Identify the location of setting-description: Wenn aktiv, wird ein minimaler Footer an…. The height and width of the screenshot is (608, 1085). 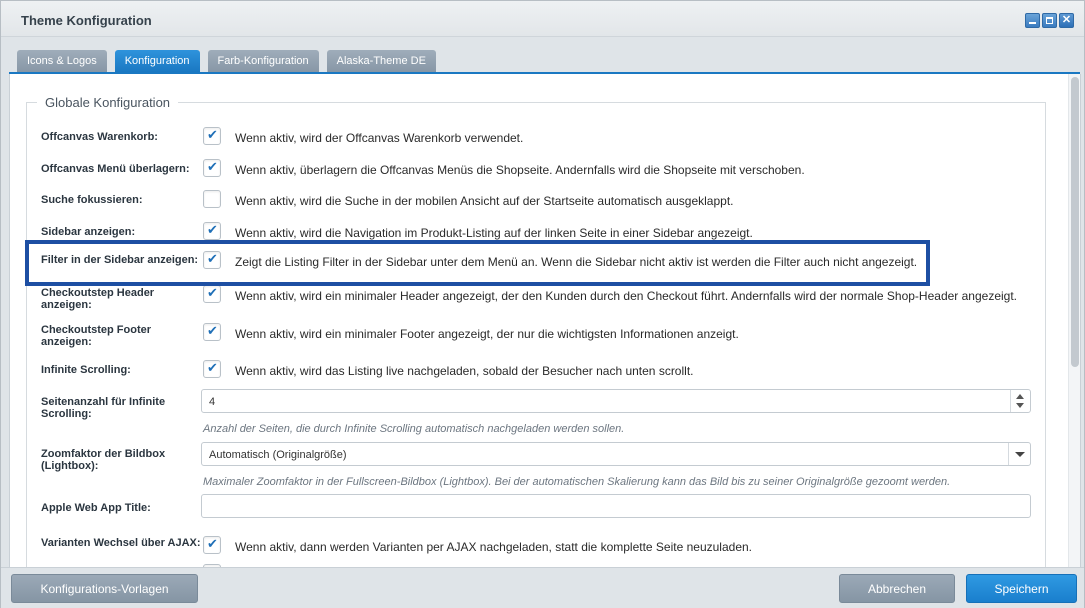
(487, 334).